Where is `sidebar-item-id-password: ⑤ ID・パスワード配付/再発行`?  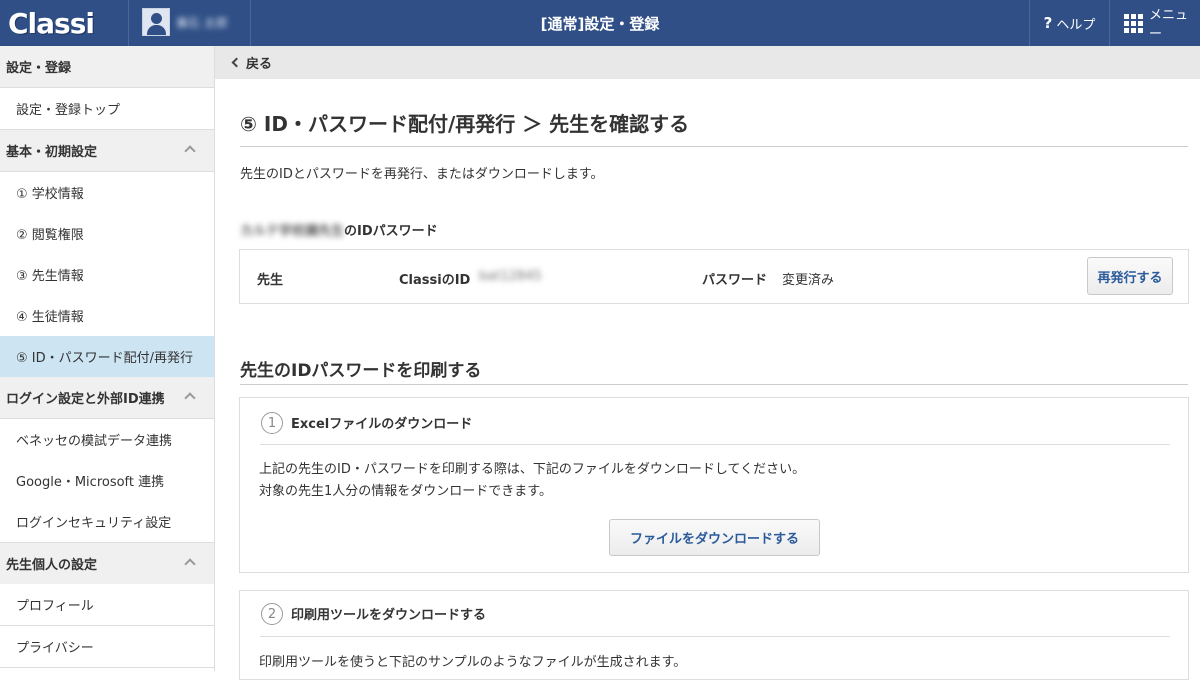
sidebar-item-id-password: ⑤ ID・パスワード配付/再発行 is located at coordinates (107, 357).